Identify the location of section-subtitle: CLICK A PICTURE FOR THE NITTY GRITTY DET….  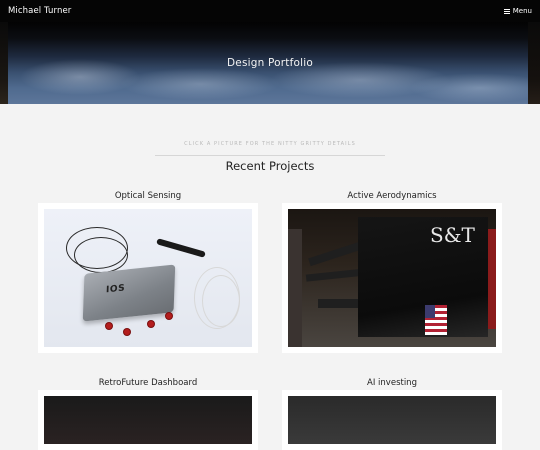
(270, 144).